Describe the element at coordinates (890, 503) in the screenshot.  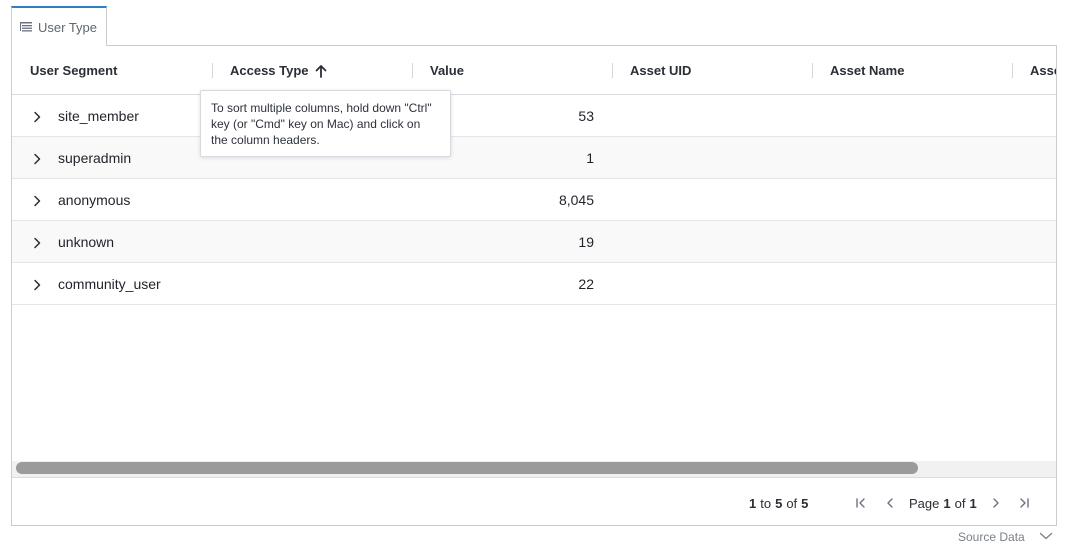
I see `previous-page-icon` at that location.